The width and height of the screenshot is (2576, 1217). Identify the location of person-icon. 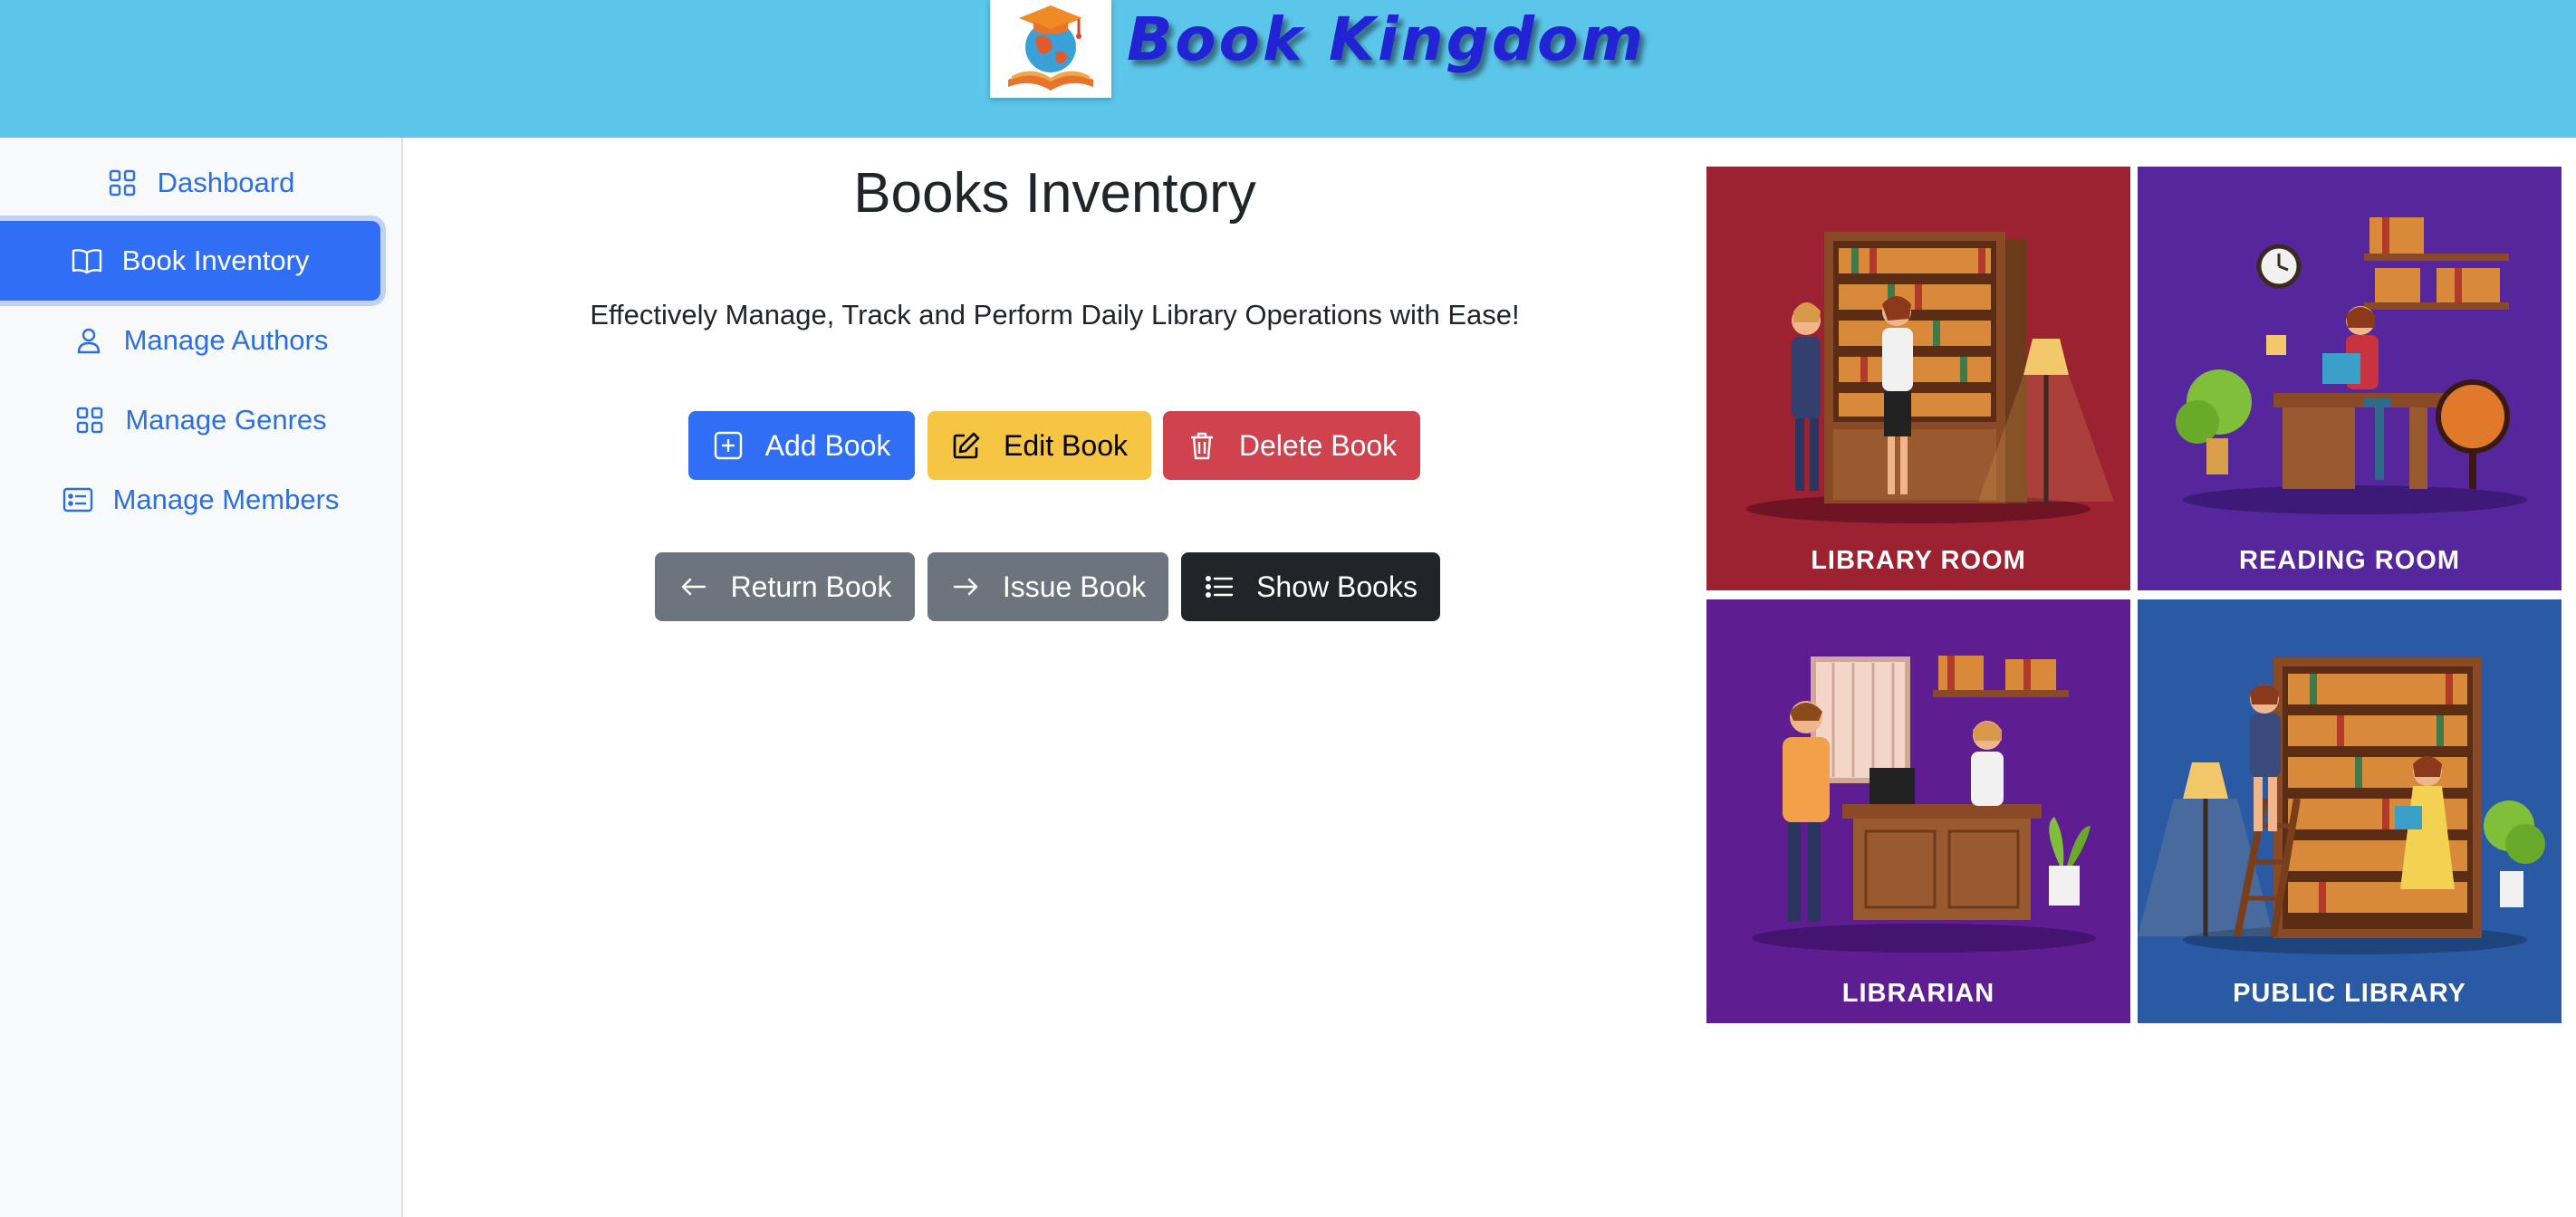
(88, 340).